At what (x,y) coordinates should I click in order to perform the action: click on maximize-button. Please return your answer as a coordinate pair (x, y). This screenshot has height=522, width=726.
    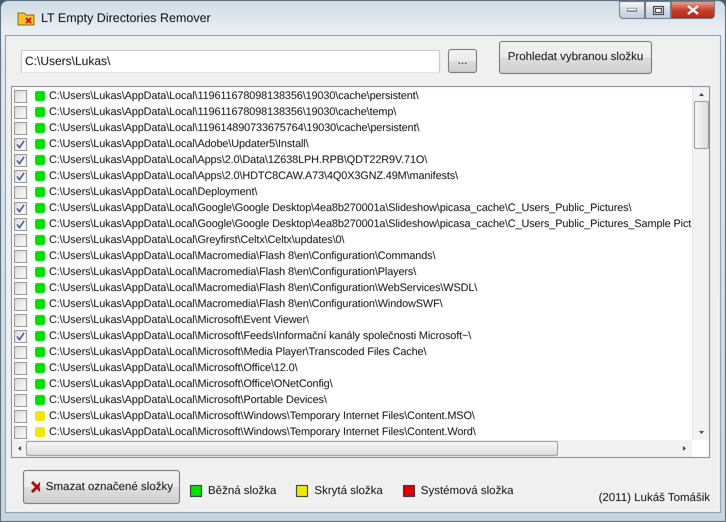
    Looking at the image, I should click on (658, 10).